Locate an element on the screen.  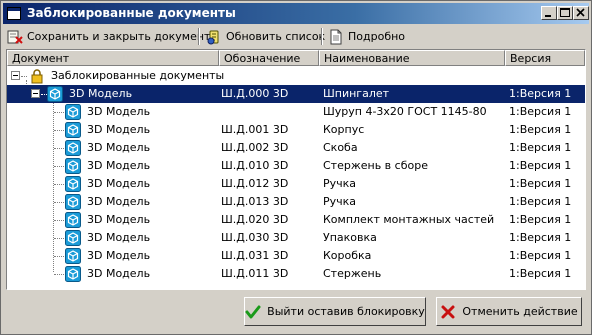
minimize-button is located at coordinates (549, 13).